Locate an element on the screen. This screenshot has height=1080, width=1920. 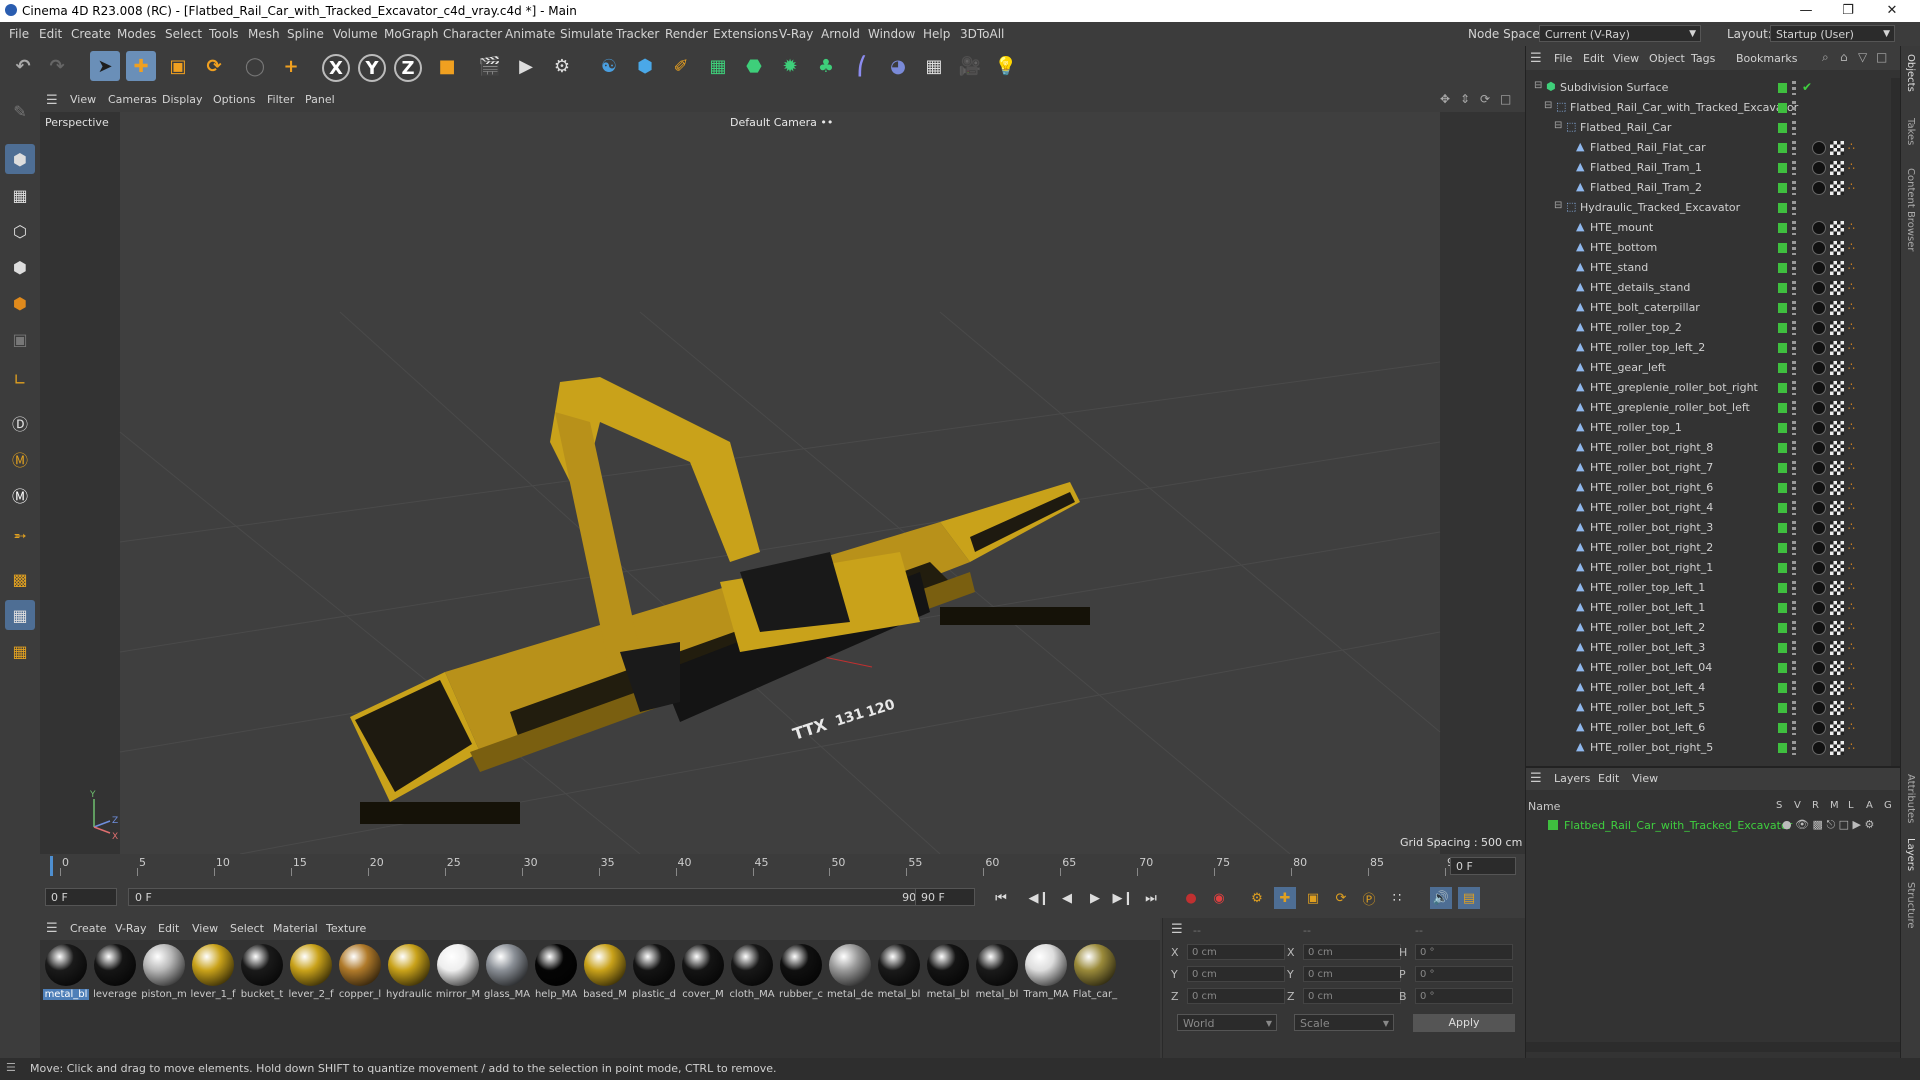
obj-menu-file: File is located at coordinates (1563, 58).